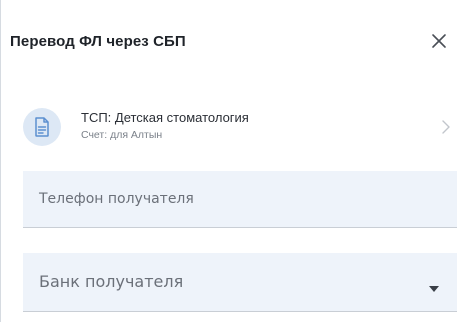 This screenshot has height=322, width=458. I want to click on document-icon, so click(42, 127).